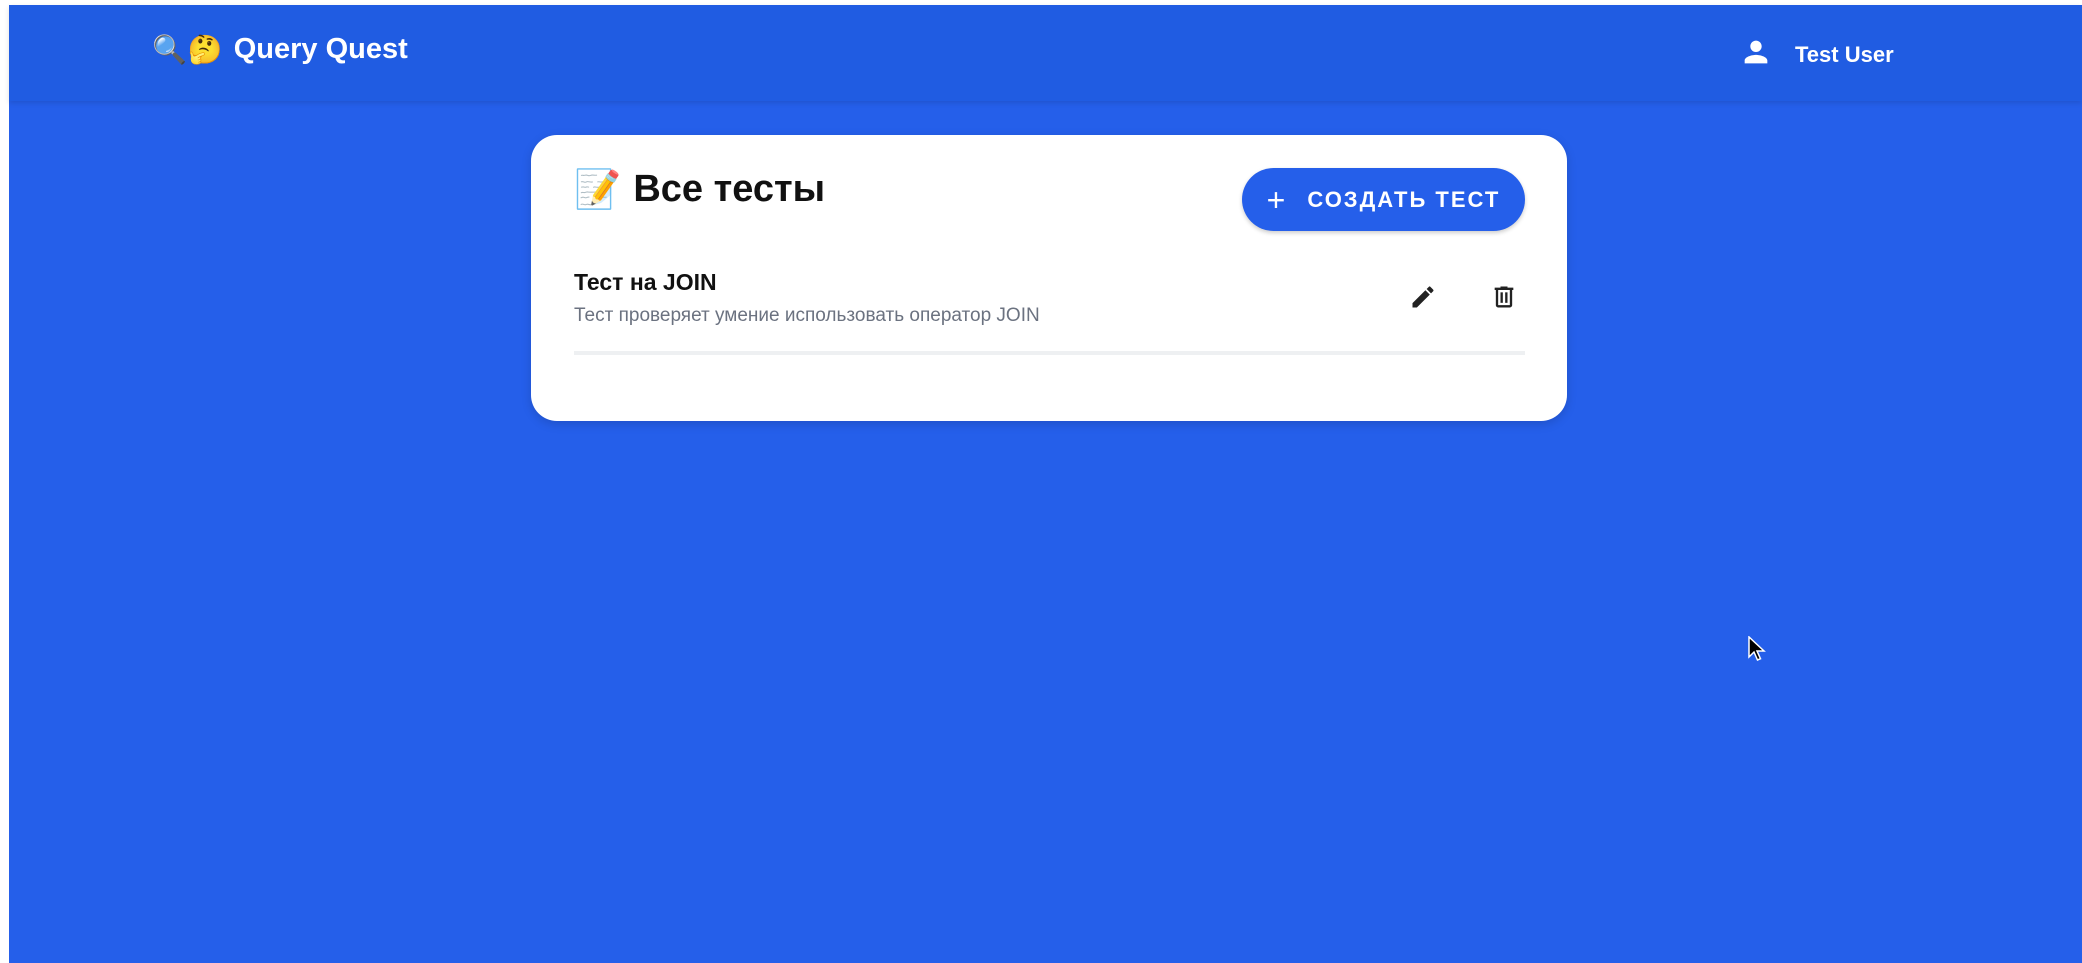 The height and width of the screenshot is (963, 2082). I want to click on edit-test-button, so click(1423, 297).